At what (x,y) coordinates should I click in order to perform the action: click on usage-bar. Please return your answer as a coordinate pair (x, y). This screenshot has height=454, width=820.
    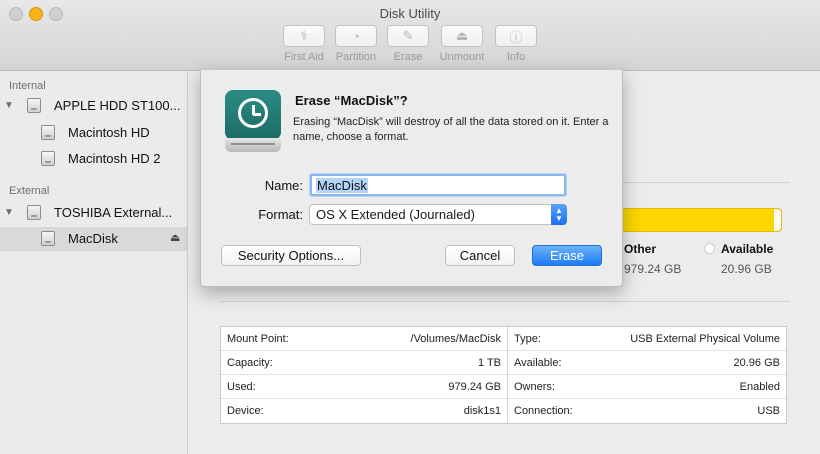
    Looking at the image, I should click on (701, 220).